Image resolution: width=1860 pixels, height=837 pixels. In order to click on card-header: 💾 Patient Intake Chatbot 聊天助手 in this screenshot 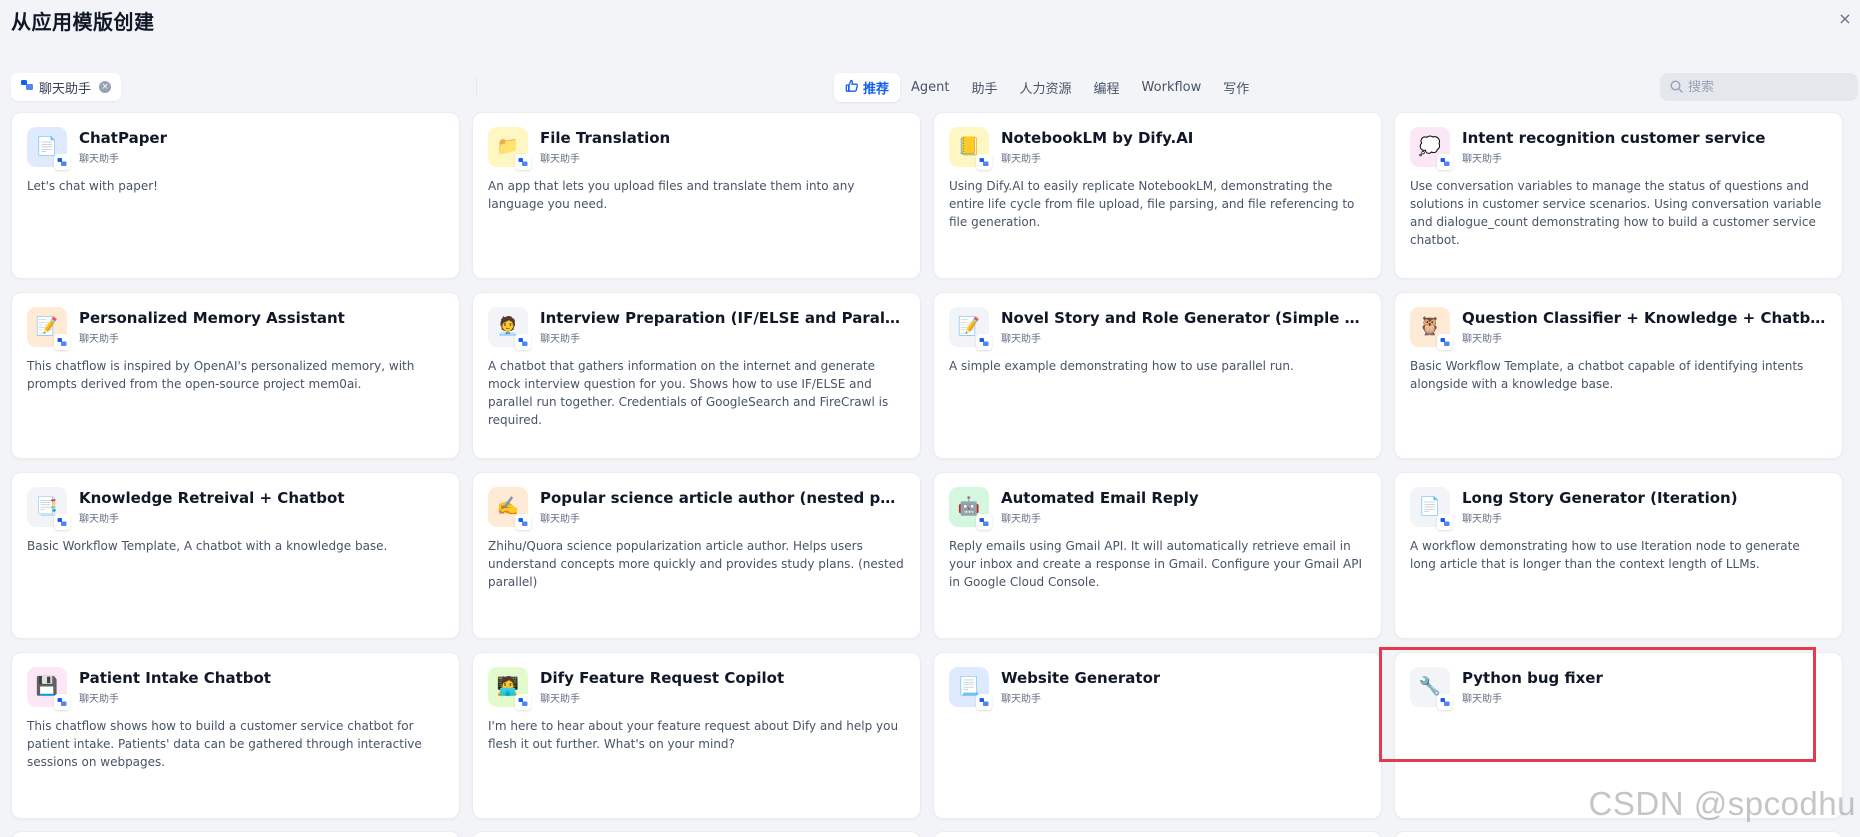, I will do `click(235, 688)`.